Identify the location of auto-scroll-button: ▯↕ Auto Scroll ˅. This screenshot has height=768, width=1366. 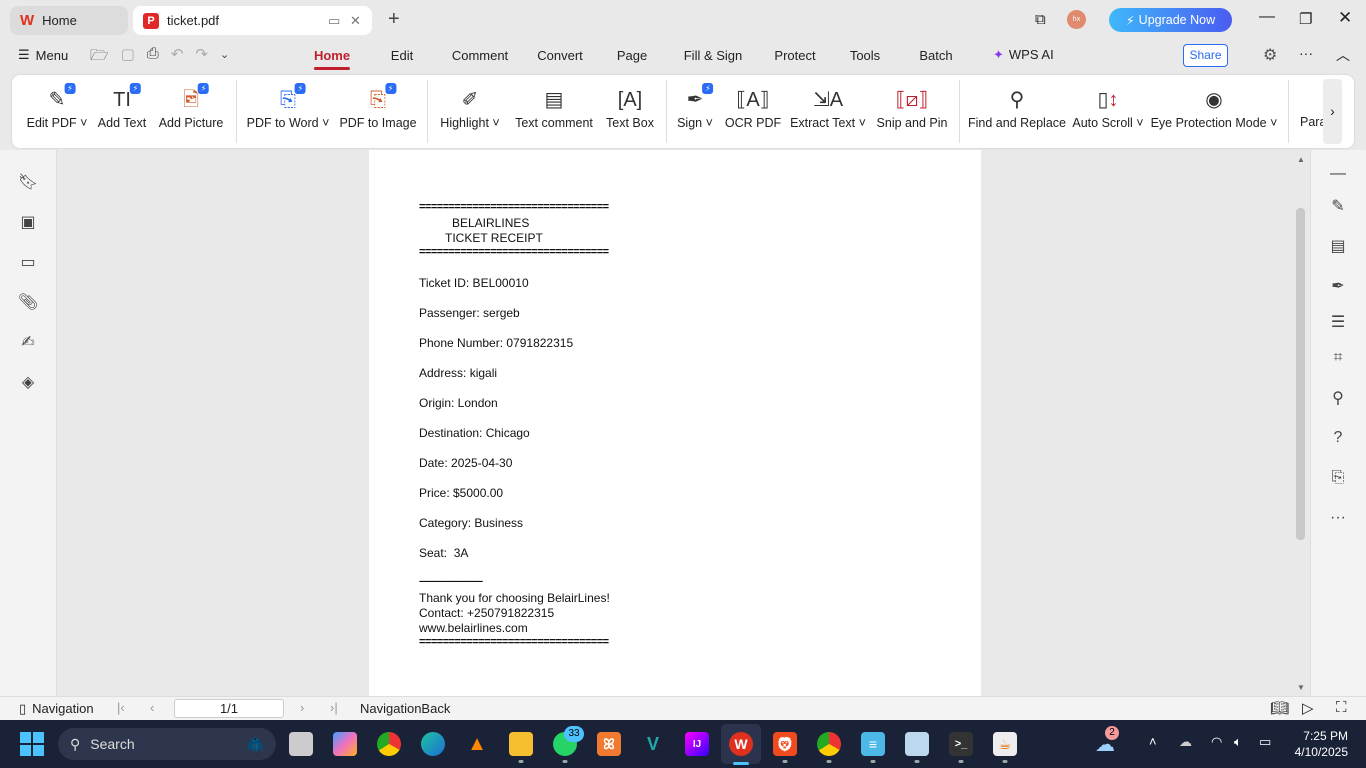
(1107, 108).